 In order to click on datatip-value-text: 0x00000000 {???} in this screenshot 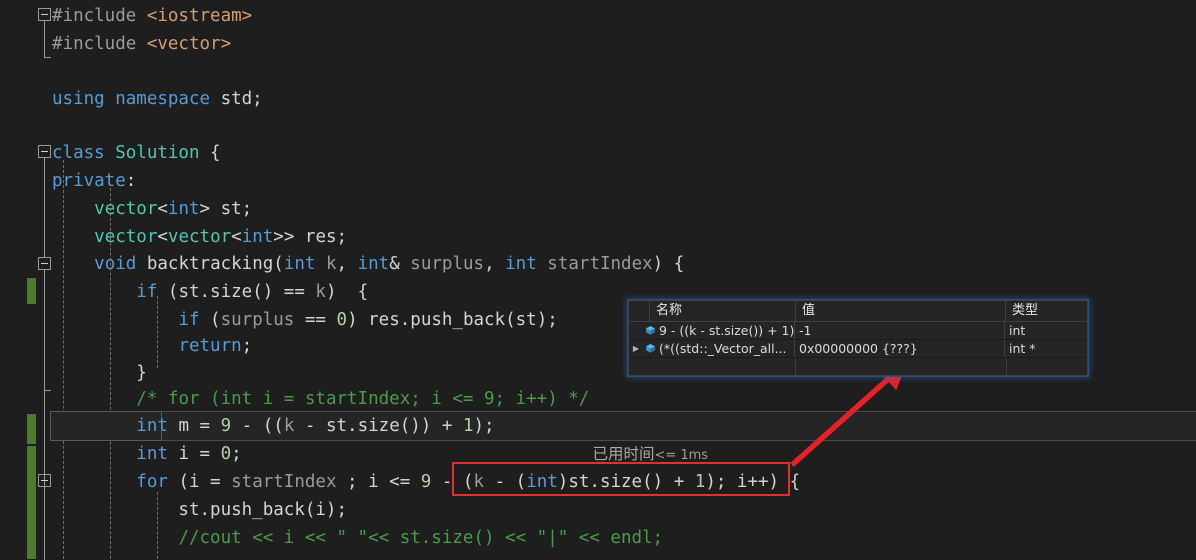, I will do `click(858, 348)`.